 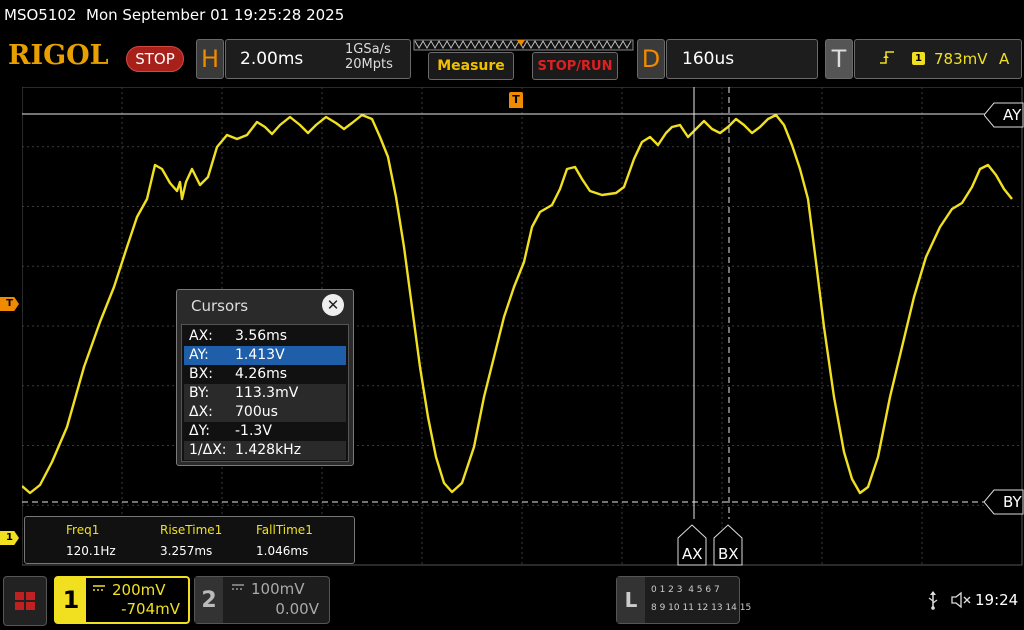 I want to click on measurement-value: 120.1Hz, so click(x=91, y=551).